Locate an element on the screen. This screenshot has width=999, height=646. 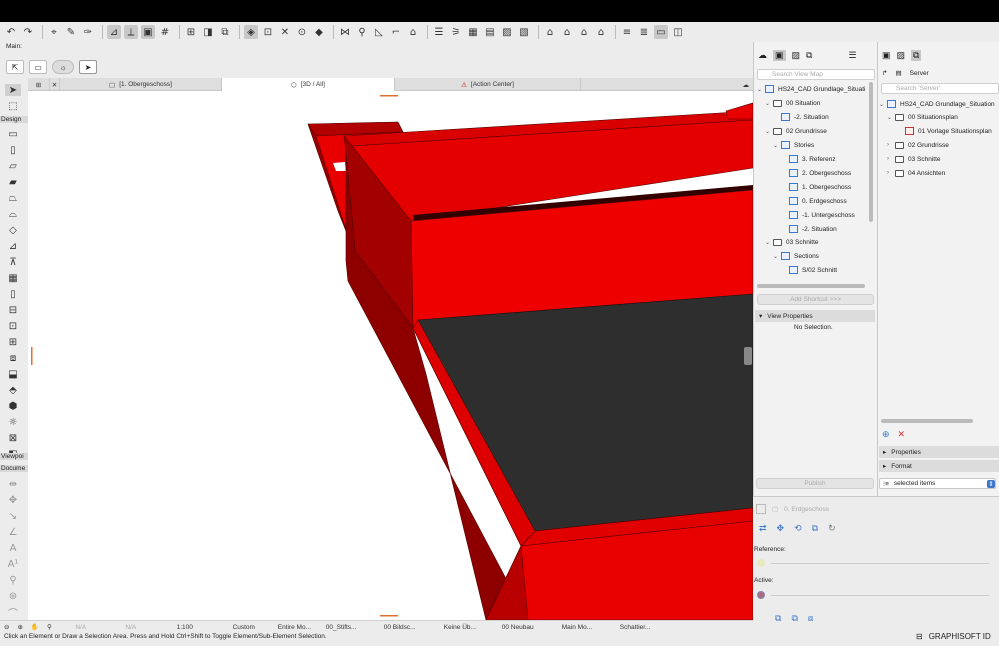
select-mode-icon: ⇱ is located at coordinates (15, 67).